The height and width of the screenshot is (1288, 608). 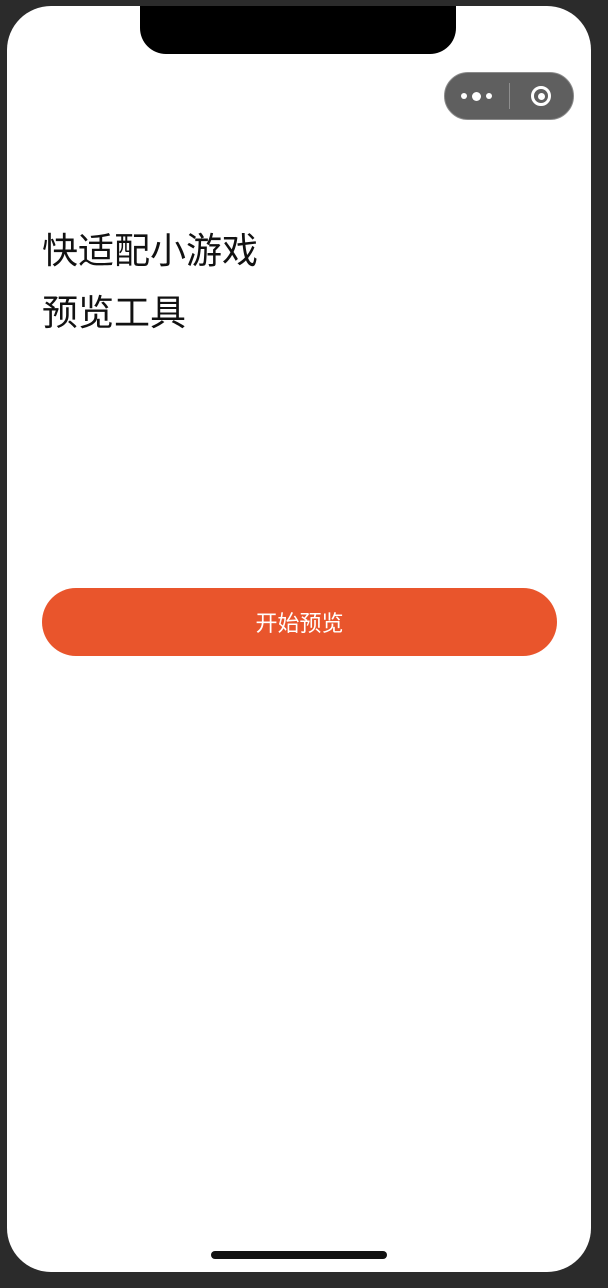 I want to click on page-title-line-2: 预览工具, so click(x=114, y=313).